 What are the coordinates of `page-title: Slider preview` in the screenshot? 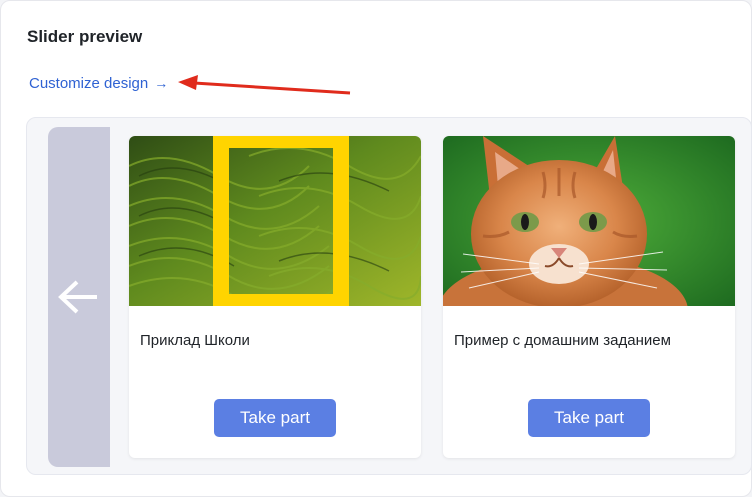 It's located at (85, 36).